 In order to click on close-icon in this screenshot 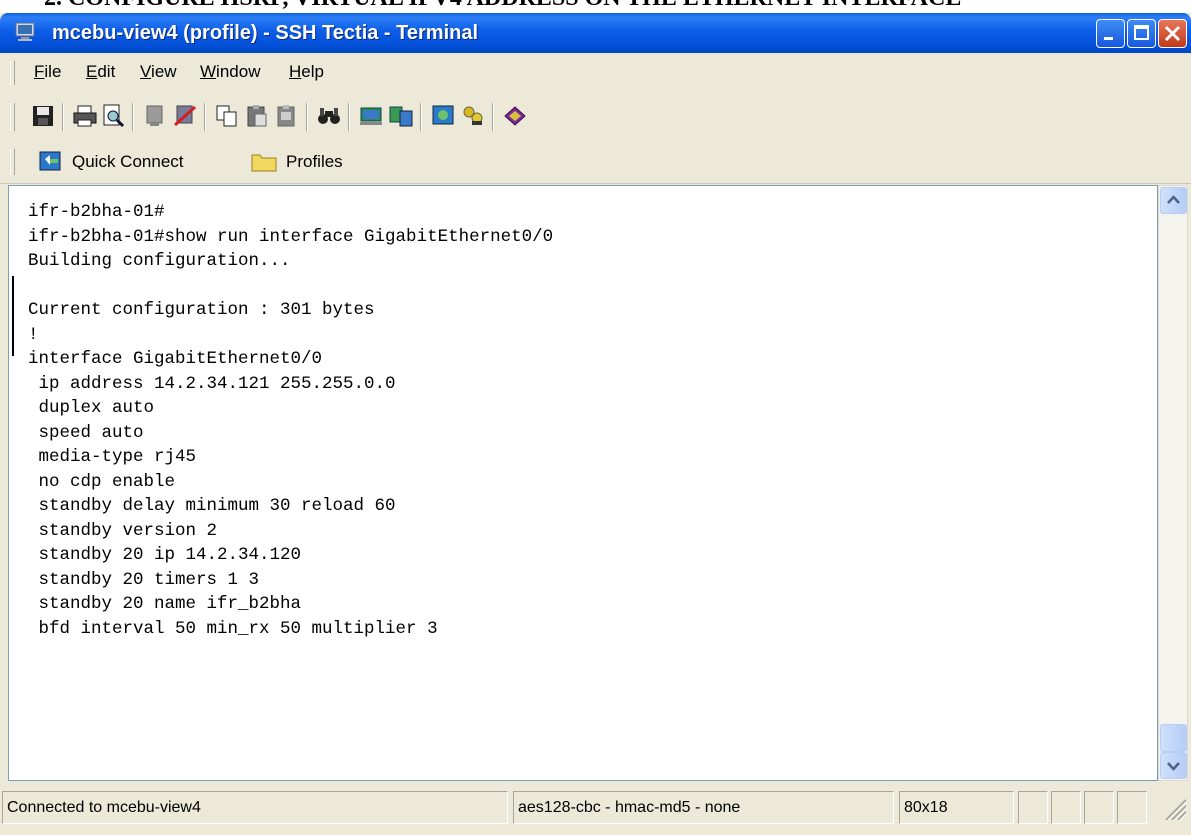, I will do `click(1172, 33)`.